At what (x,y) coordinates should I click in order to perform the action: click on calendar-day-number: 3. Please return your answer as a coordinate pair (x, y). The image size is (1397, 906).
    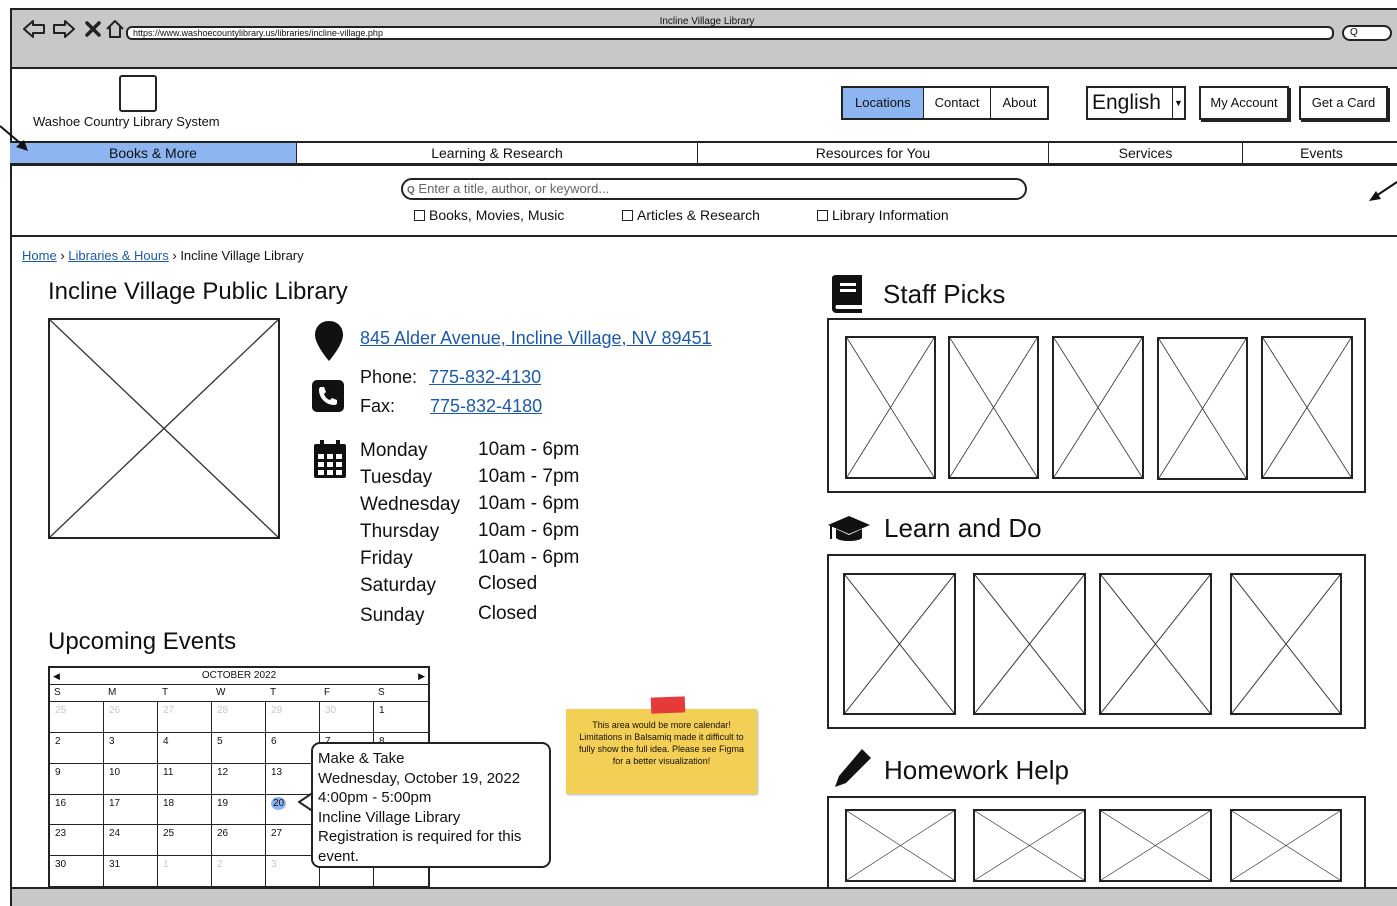
    Looking at the image, I should click on (112, 741).